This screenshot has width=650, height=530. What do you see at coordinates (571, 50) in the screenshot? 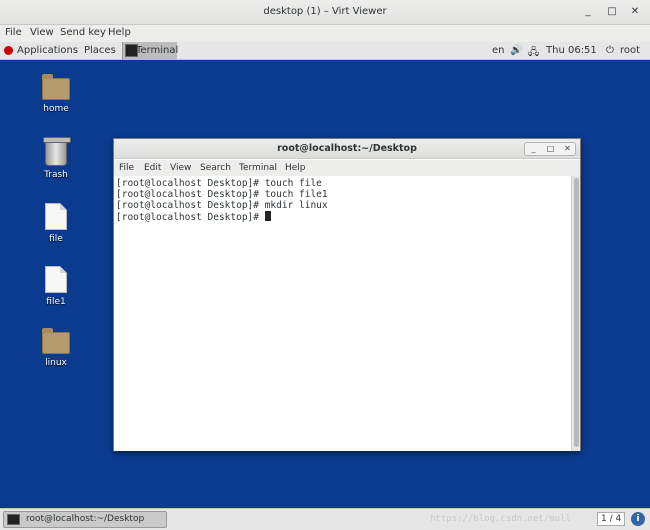
I see `clock: Thu 06:51` at bounding box center [571, 50].